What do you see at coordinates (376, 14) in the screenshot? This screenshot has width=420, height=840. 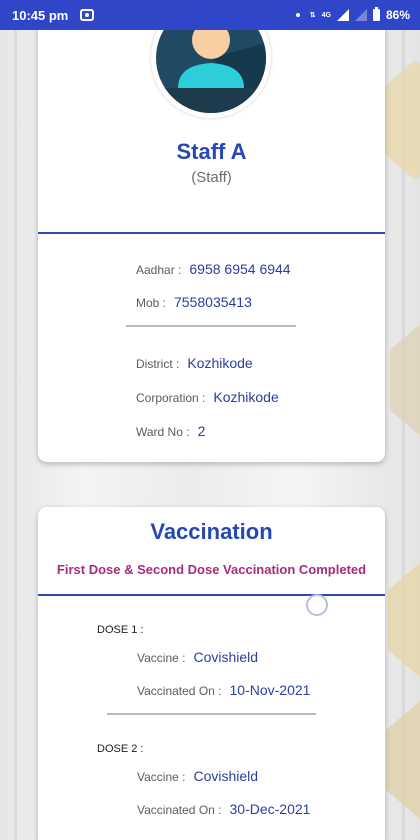 I see `battery-icon` at bounding box center [376, 14].